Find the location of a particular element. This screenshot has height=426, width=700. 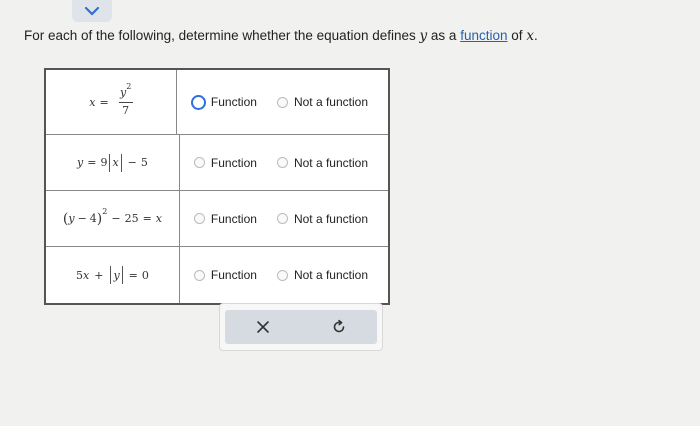

options-3: Function Not a function is located at coordinates (284, 218).